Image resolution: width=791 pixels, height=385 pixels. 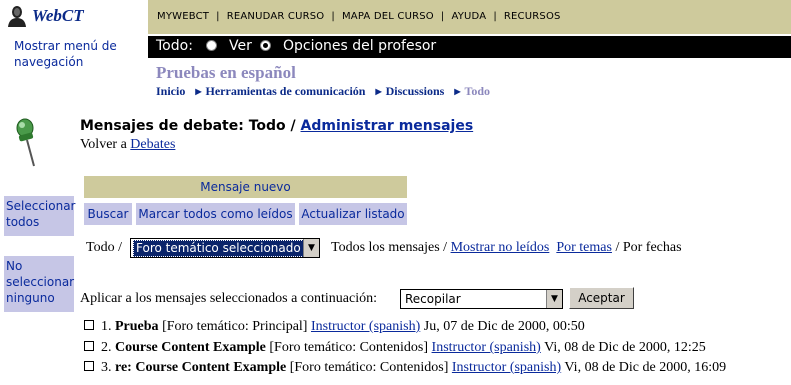 What do you see at coordinates (226, 72) in the screenshot?
I see `course-title: Pruebas en español` at bounding box center [226, 72].